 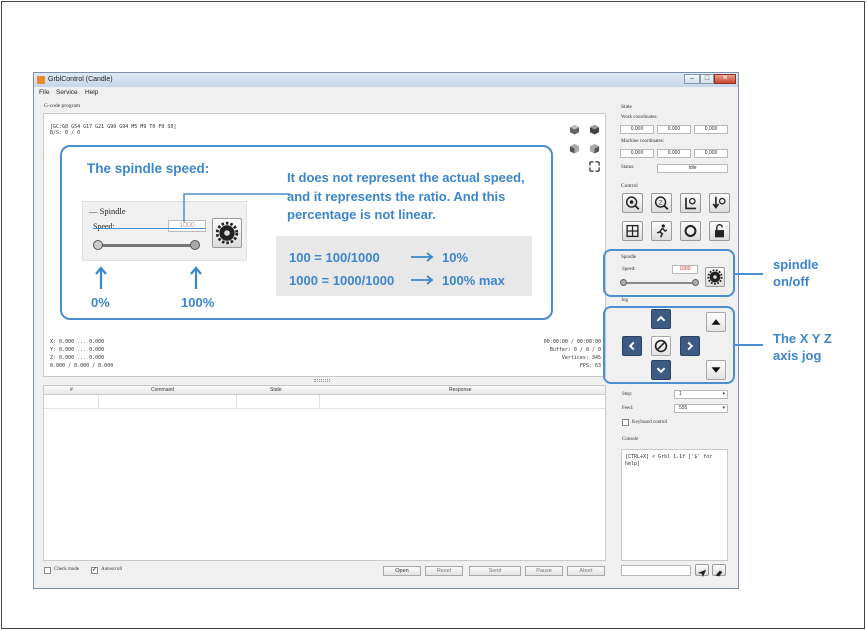 What do you see at coordinates (643, 141) in the screenshot?
I see `machine-coords-label: Machine coordinates:` at bounding box center [643, 141].